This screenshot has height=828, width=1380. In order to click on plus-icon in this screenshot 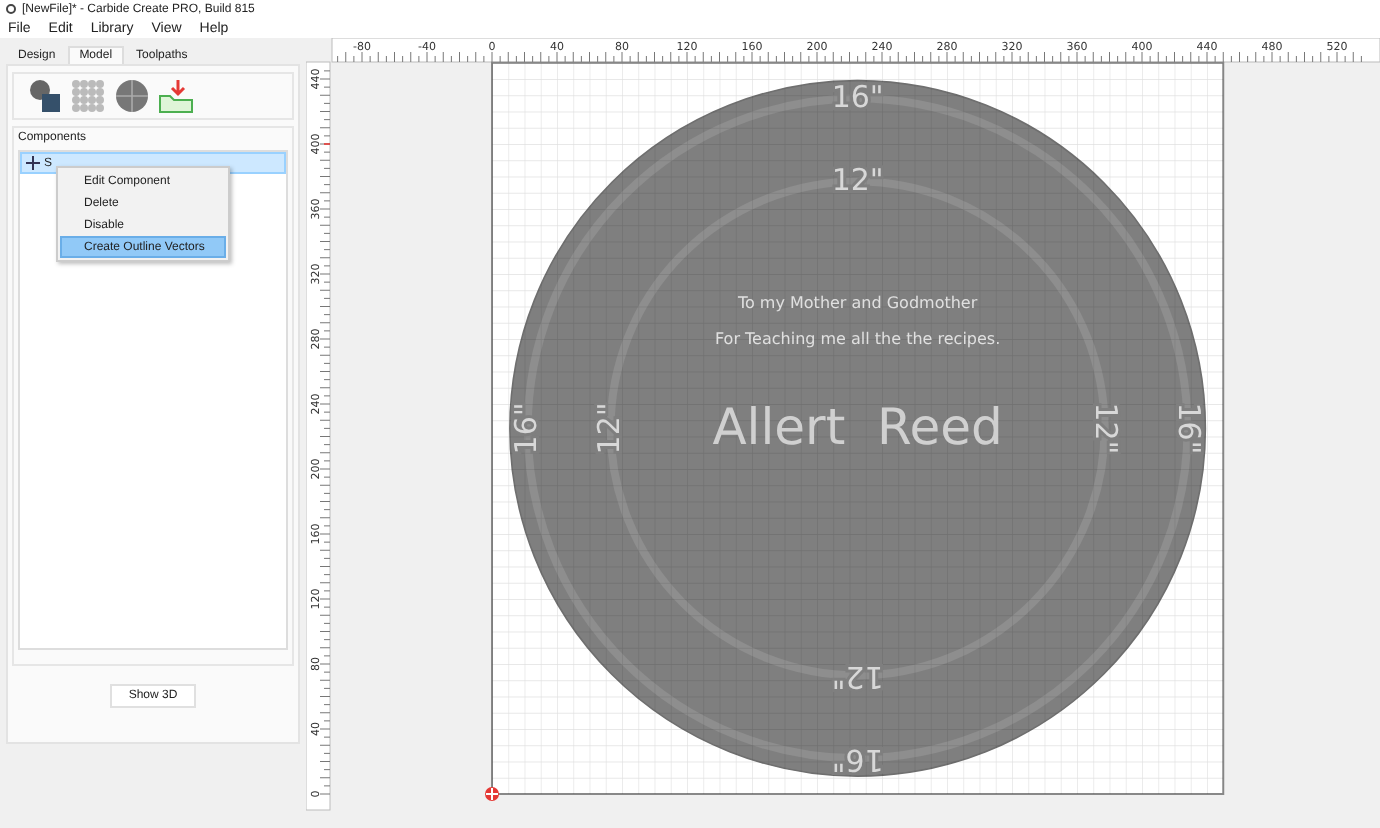, I will do `click(33, 163)`.